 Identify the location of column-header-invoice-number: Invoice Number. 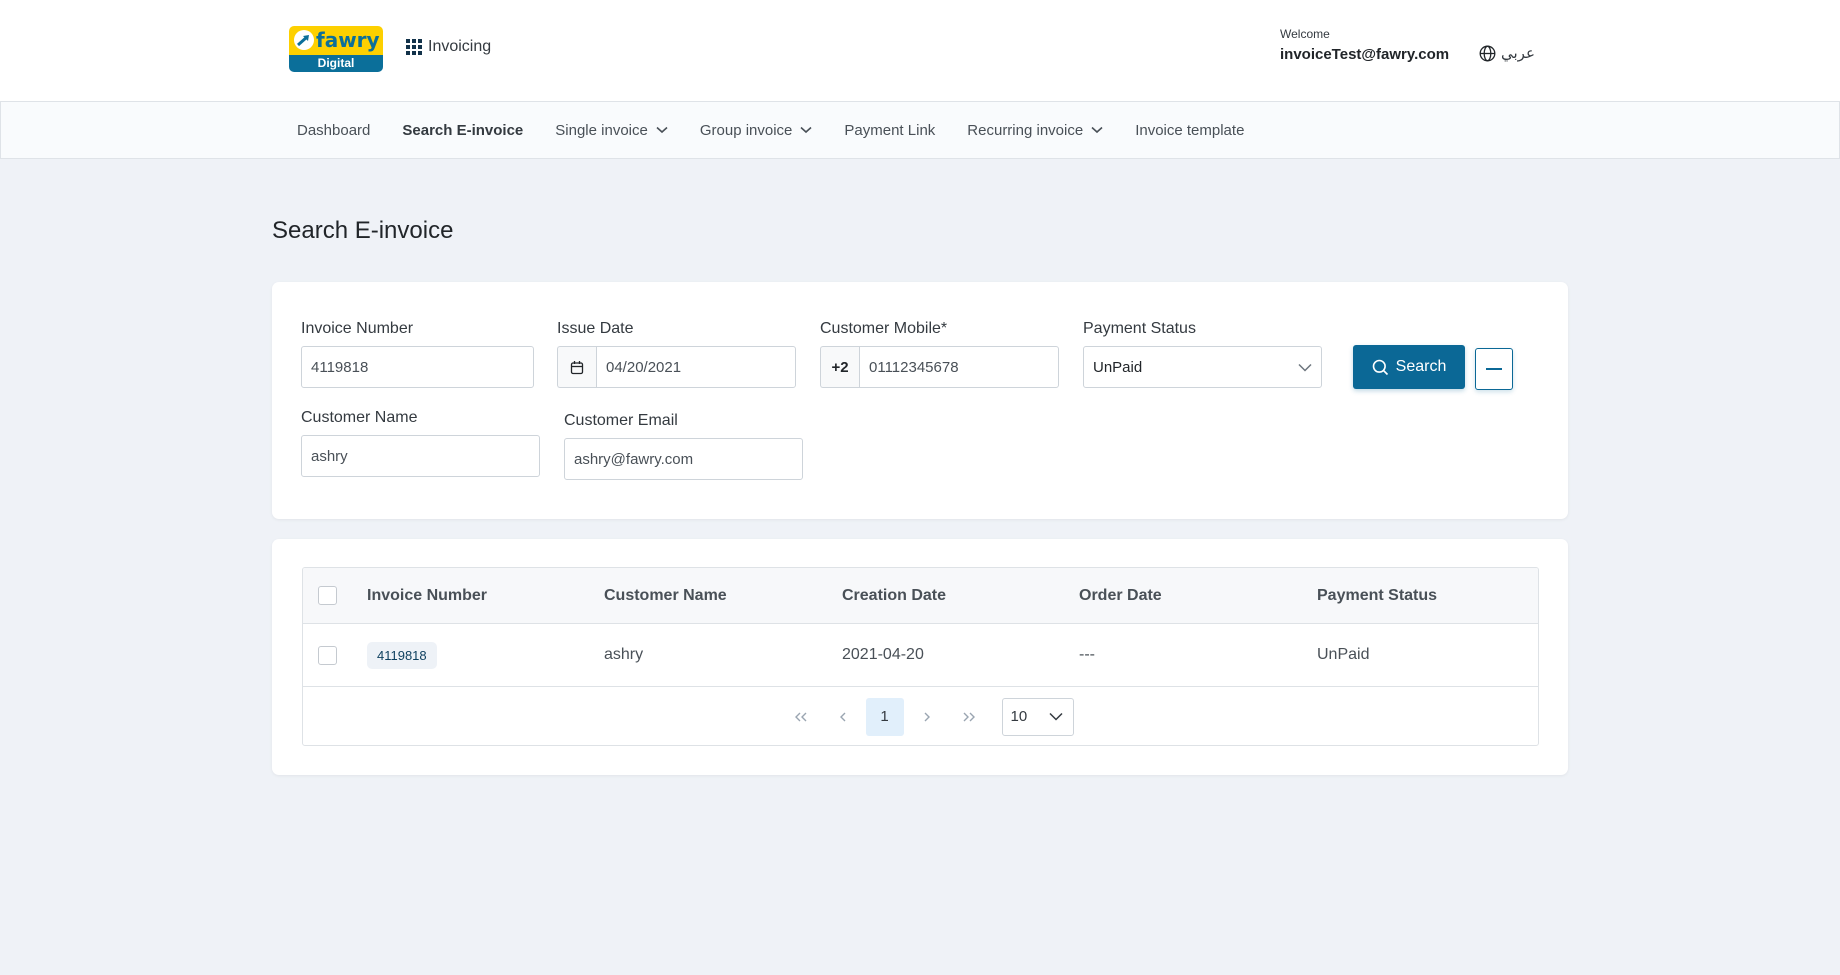
(427, 595).